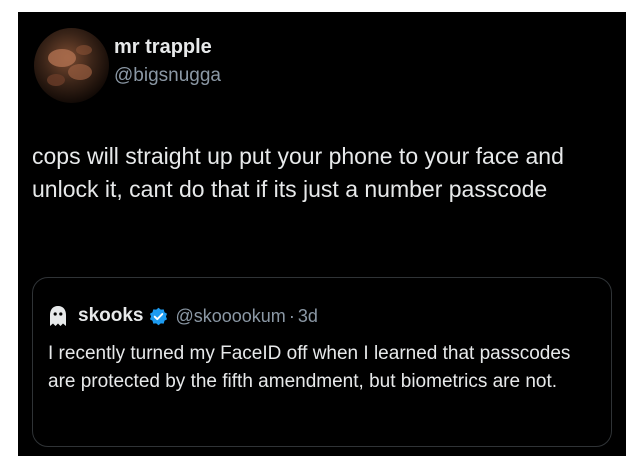  What do you see at coordinates (159, 316) in the screenshot?
I see `verified-badge-icon` at bounding box center [159, 316].